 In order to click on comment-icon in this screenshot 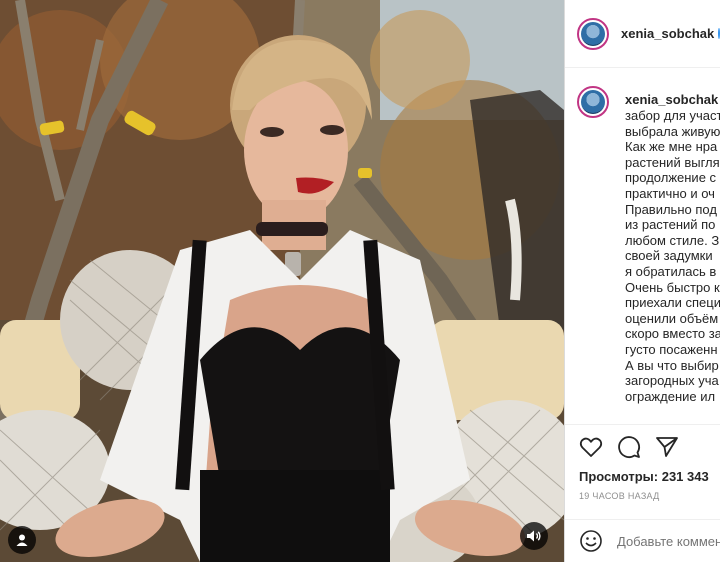, I will do `click(629, 447)`.